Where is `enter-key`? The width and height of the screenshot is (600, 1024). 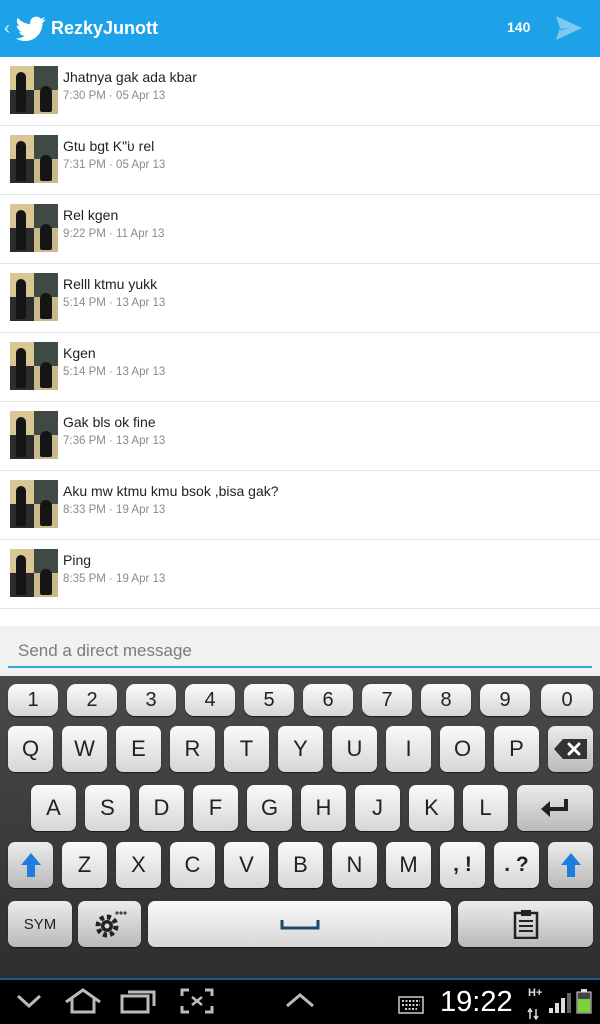
enter-key is located at coordinates (555, 808).